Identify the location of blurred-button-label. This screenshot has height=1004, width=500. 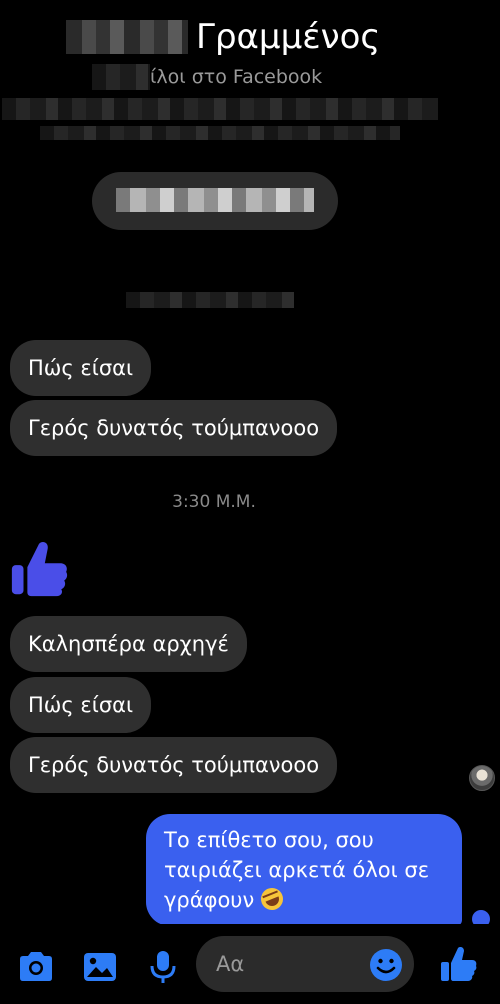
(215, 200).